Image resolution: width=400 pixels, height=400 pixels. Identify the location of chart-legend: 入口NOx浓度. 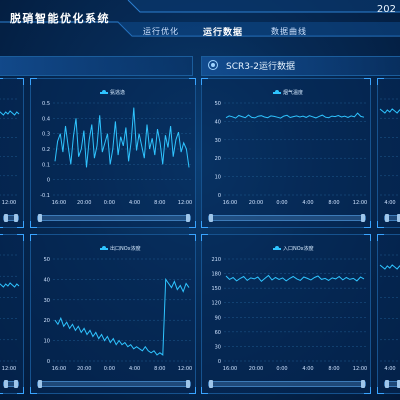
(293, 248).